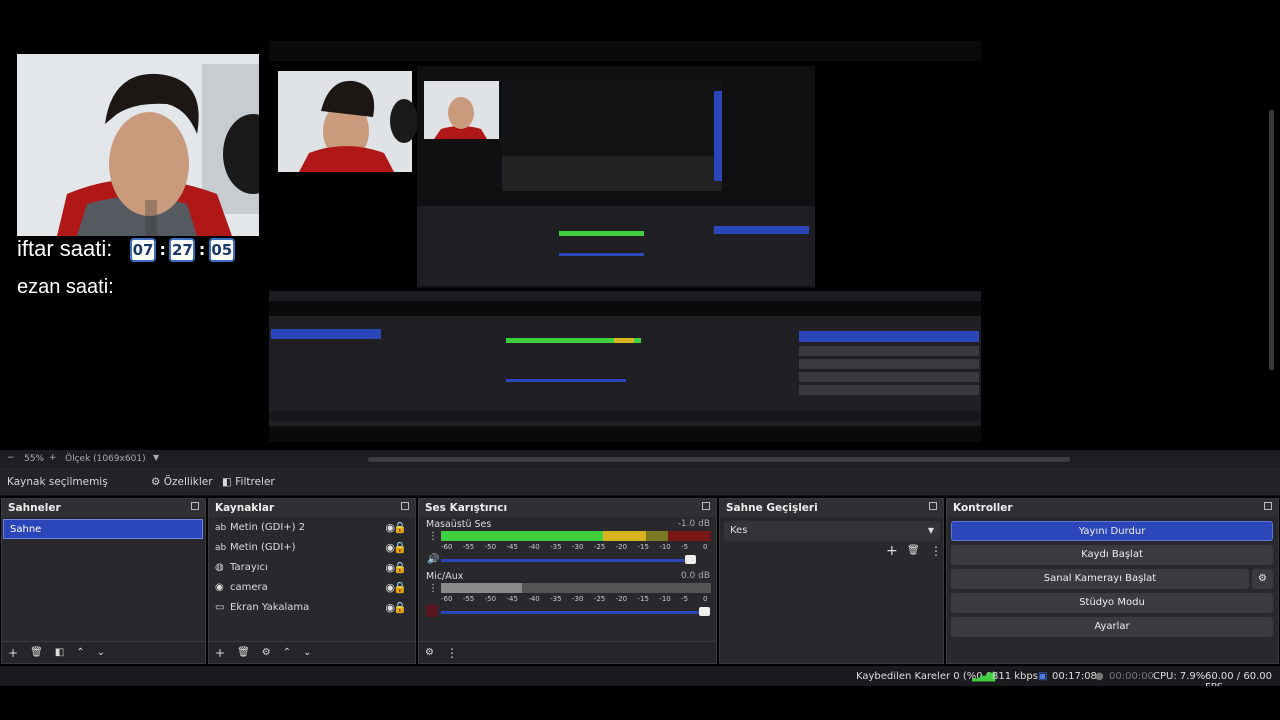  I want to click on meter-ticks: -60 -55 -50 -45 -40 -35 -30 -25 -20 -15 -10 -5 0, so click(576, 600).